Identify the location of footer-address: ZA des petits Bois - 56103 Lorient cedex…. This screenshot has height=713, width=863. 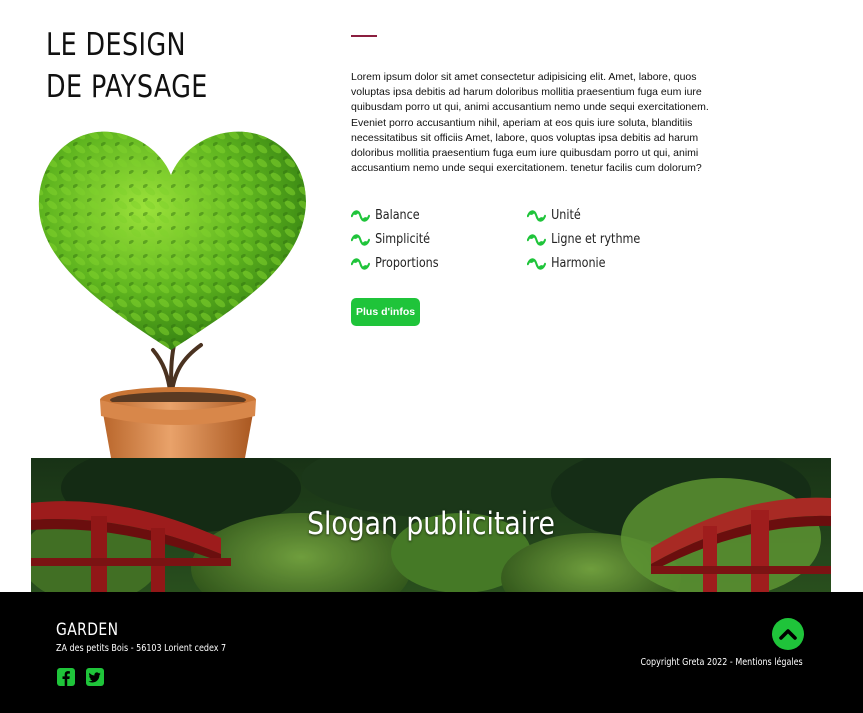
(141, 648).